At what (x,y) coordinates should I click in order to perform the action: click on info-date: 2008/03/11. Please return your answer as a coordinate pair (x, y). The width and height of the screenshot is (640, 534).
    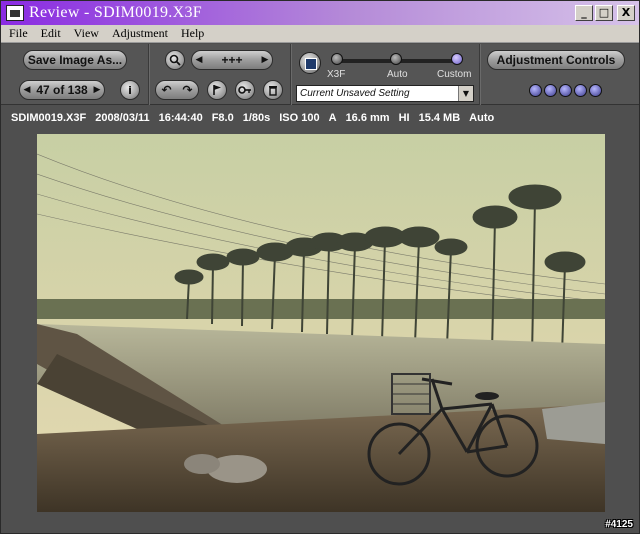
    Looking at the image, I should click on (122, 118).